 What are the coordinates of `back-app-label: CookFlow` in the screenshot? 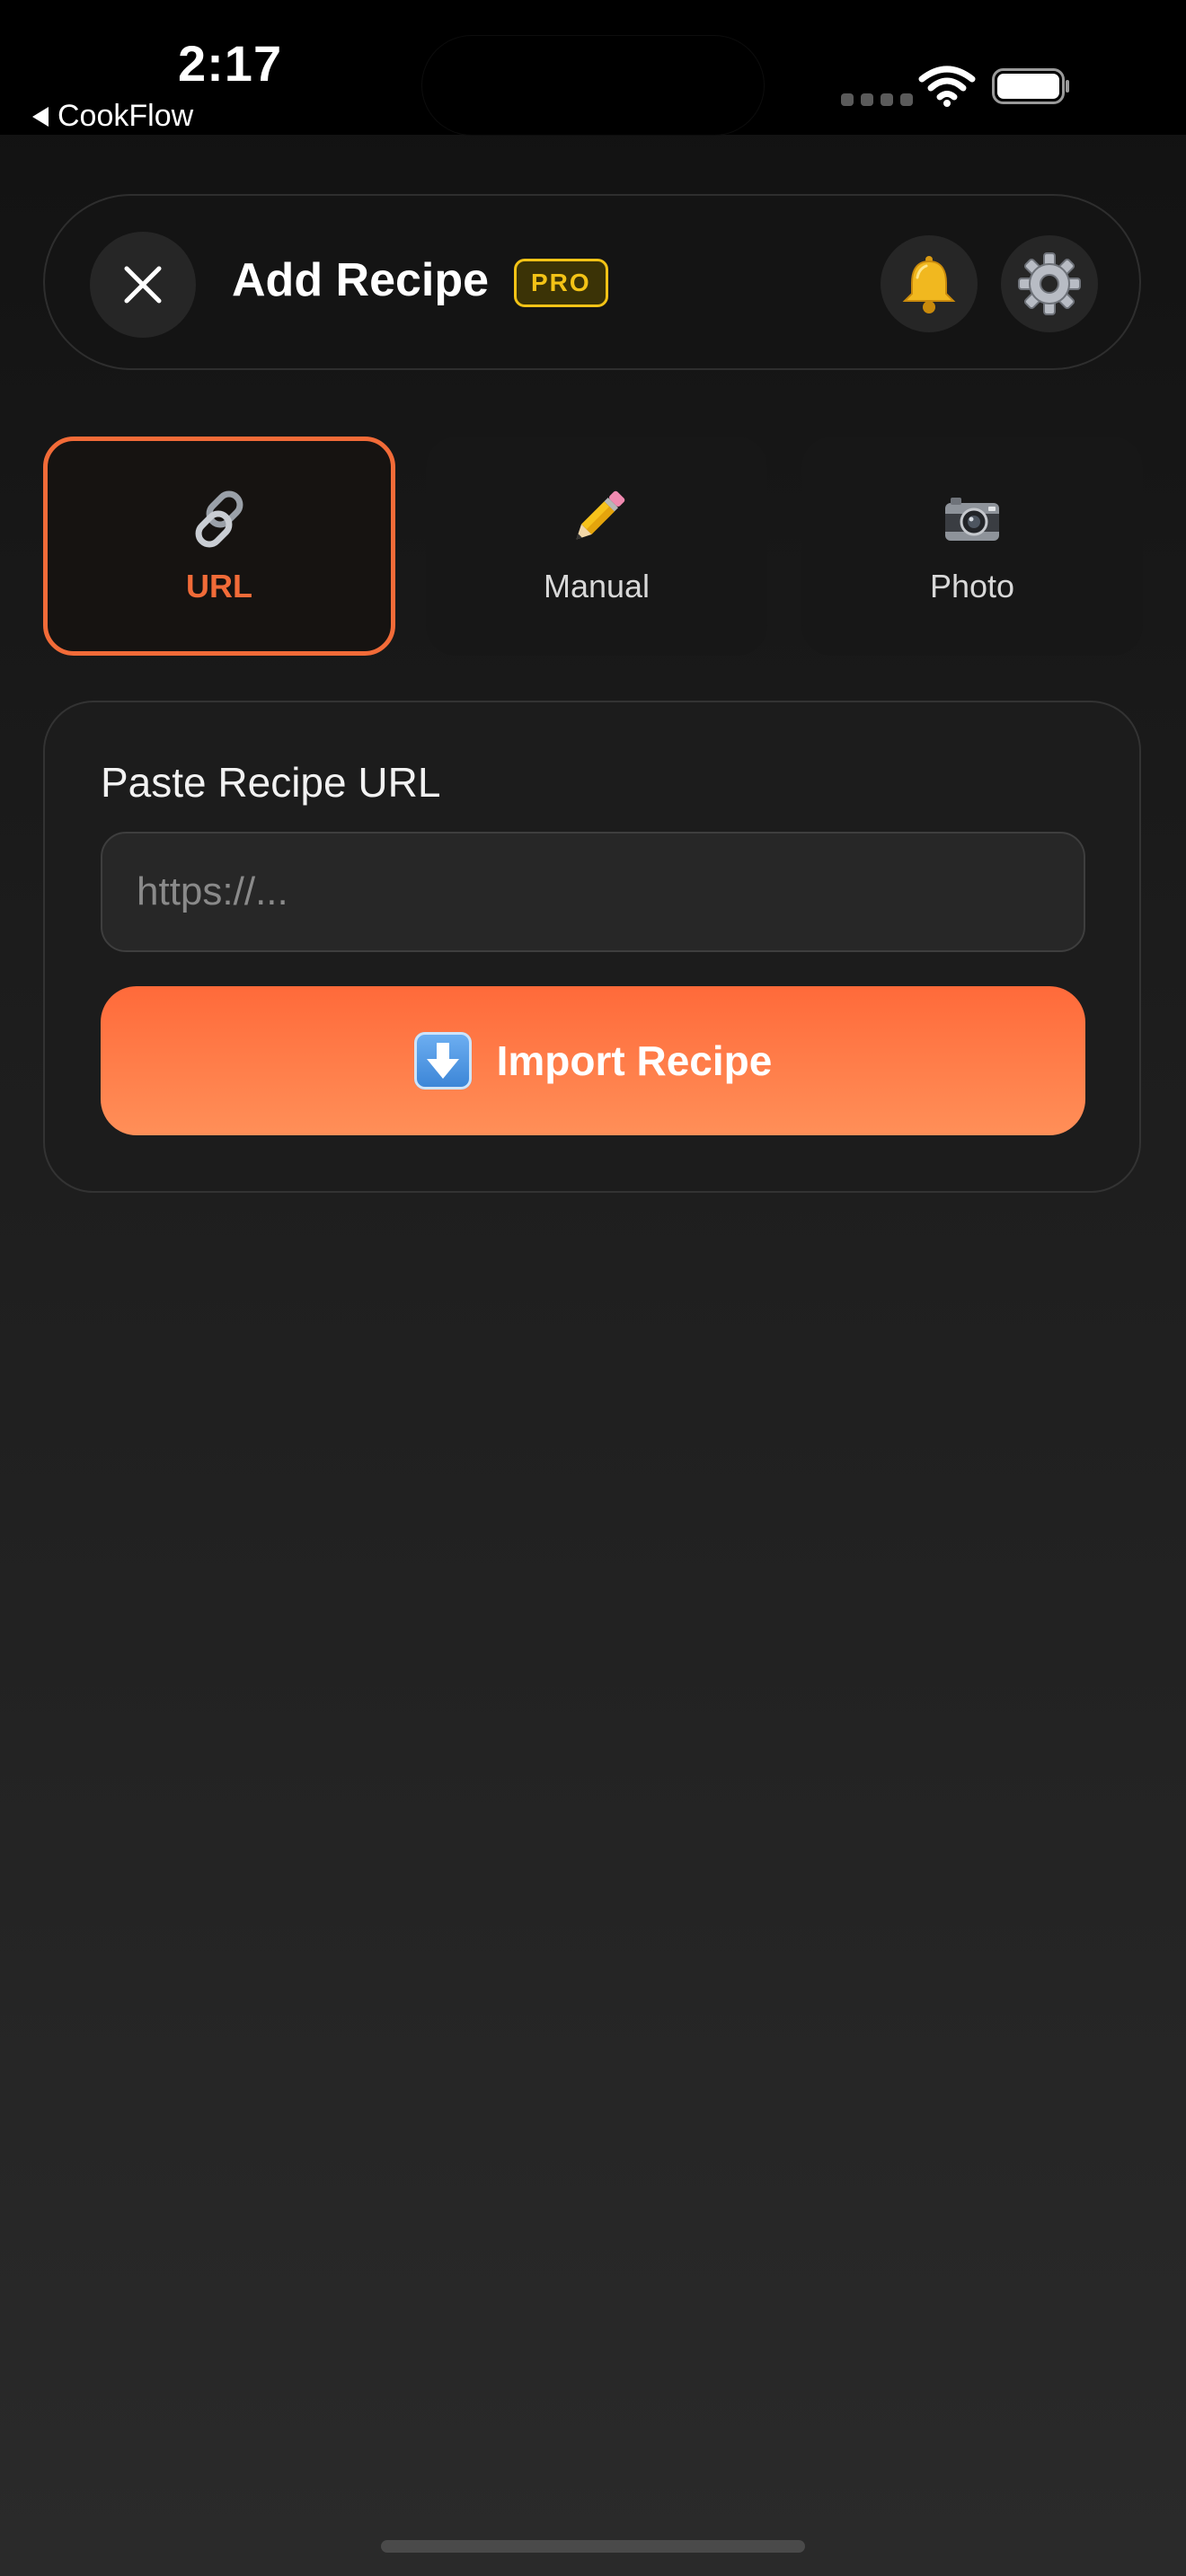 It's located at (126, 116).